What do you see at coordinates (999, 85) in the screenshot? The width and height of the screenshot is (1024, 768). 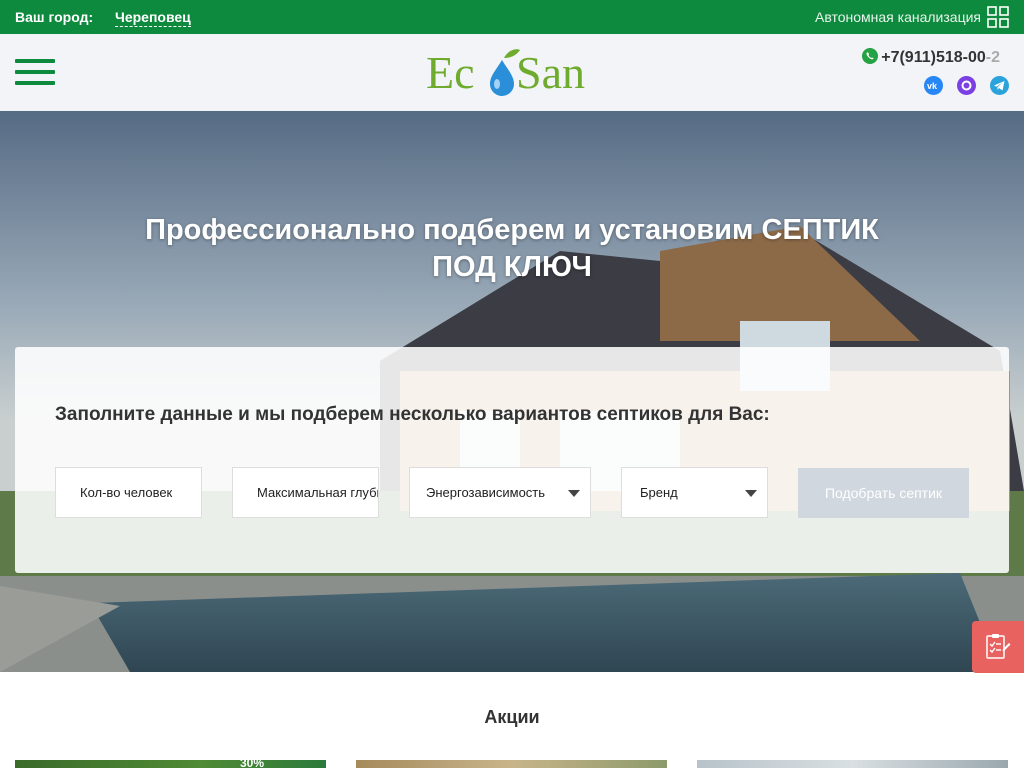 I see `telegram-icon` at bounding box center [999, 85].